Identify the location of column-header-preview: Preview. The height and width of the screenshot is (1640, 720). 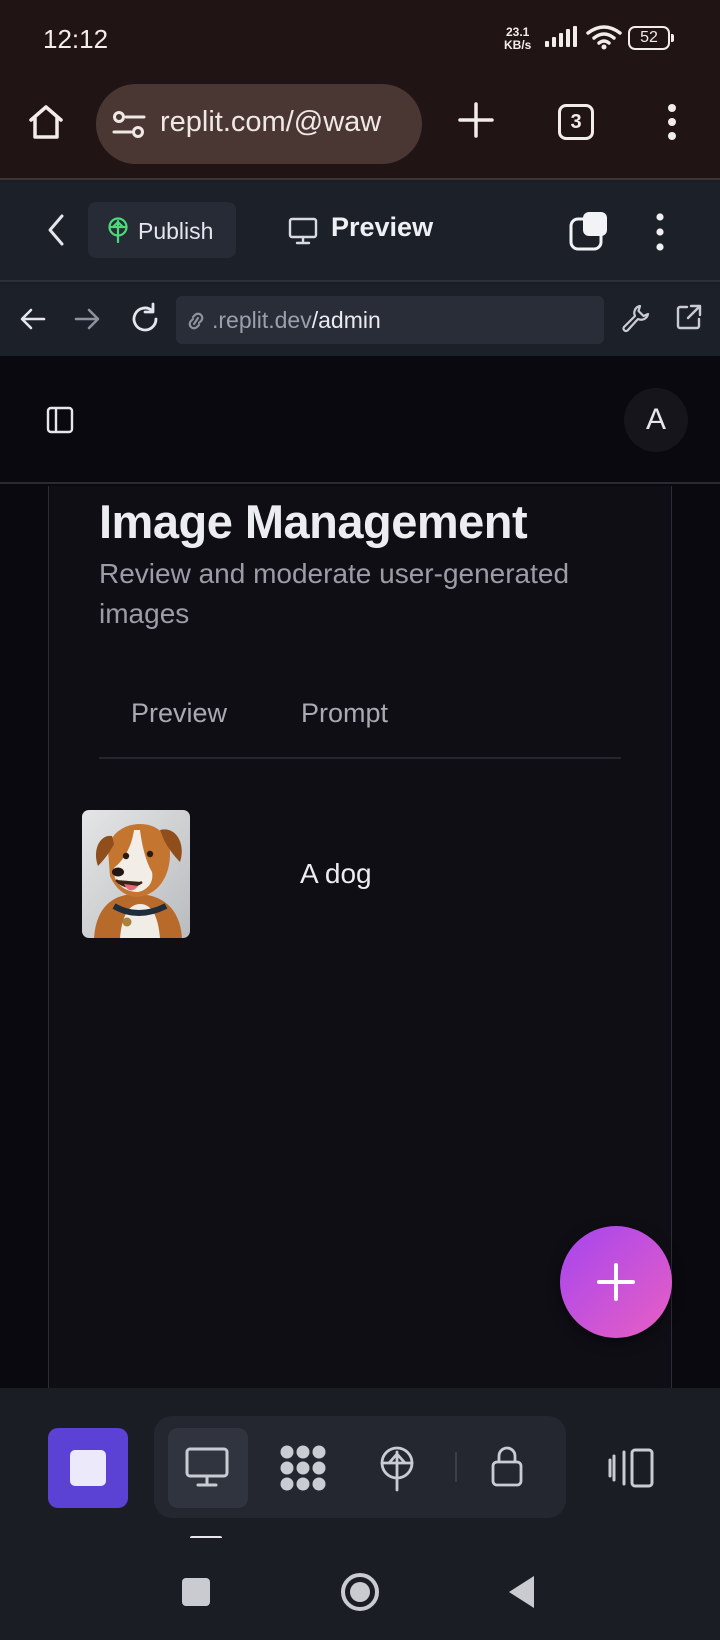
(179, 713).